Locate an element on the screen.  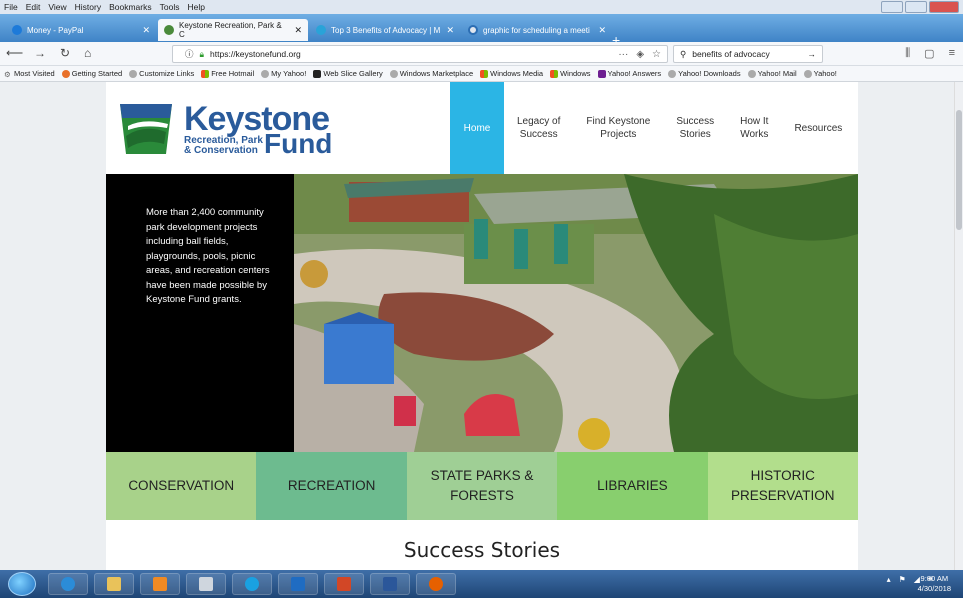
paypal-icon is located at coordinates (17, 30).